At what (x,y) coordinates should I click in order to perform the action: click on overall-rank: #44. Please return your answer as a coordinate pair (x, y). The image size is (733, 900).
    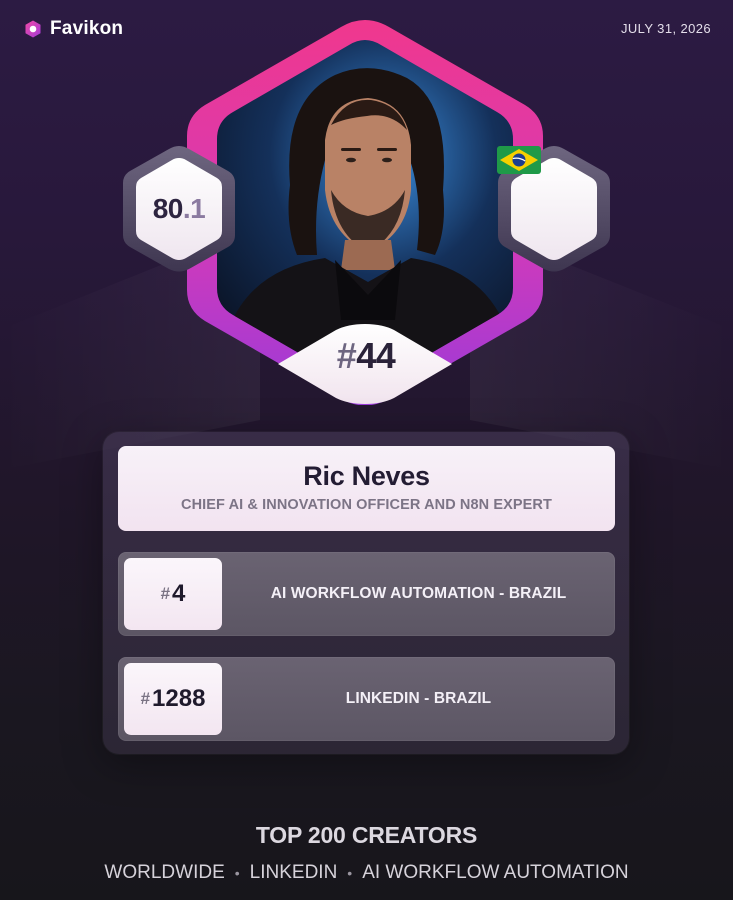
    Looking at the image, I should click on (366, 356).